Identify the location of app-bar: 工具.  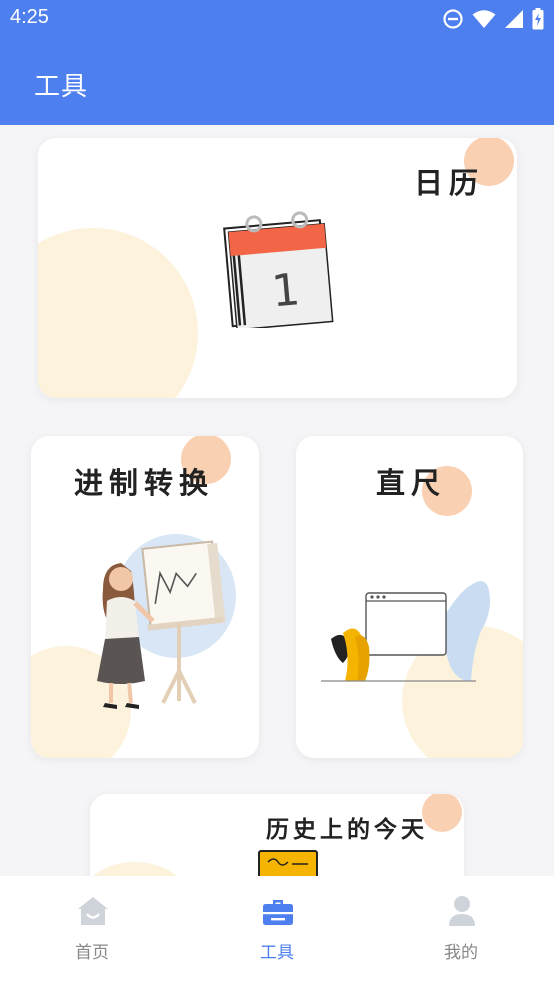
(277, 81).